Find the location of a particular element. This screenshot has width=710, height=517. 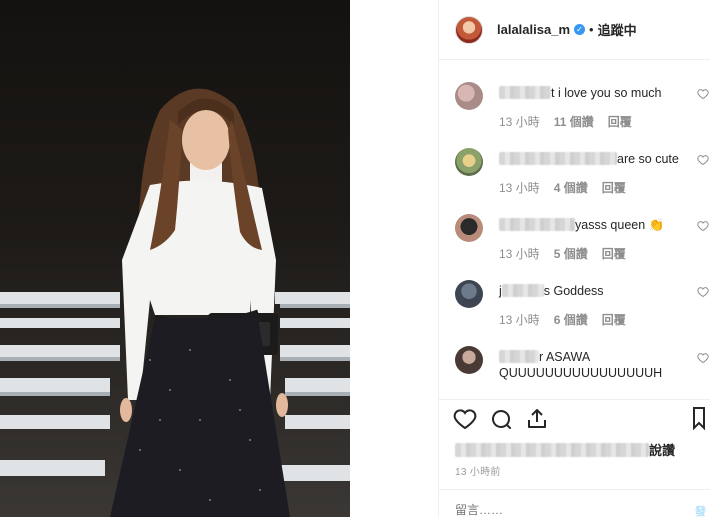

comment-text-line2: QUUUUUUUUUUUUUUUUH is located at coordinates (581, 373).